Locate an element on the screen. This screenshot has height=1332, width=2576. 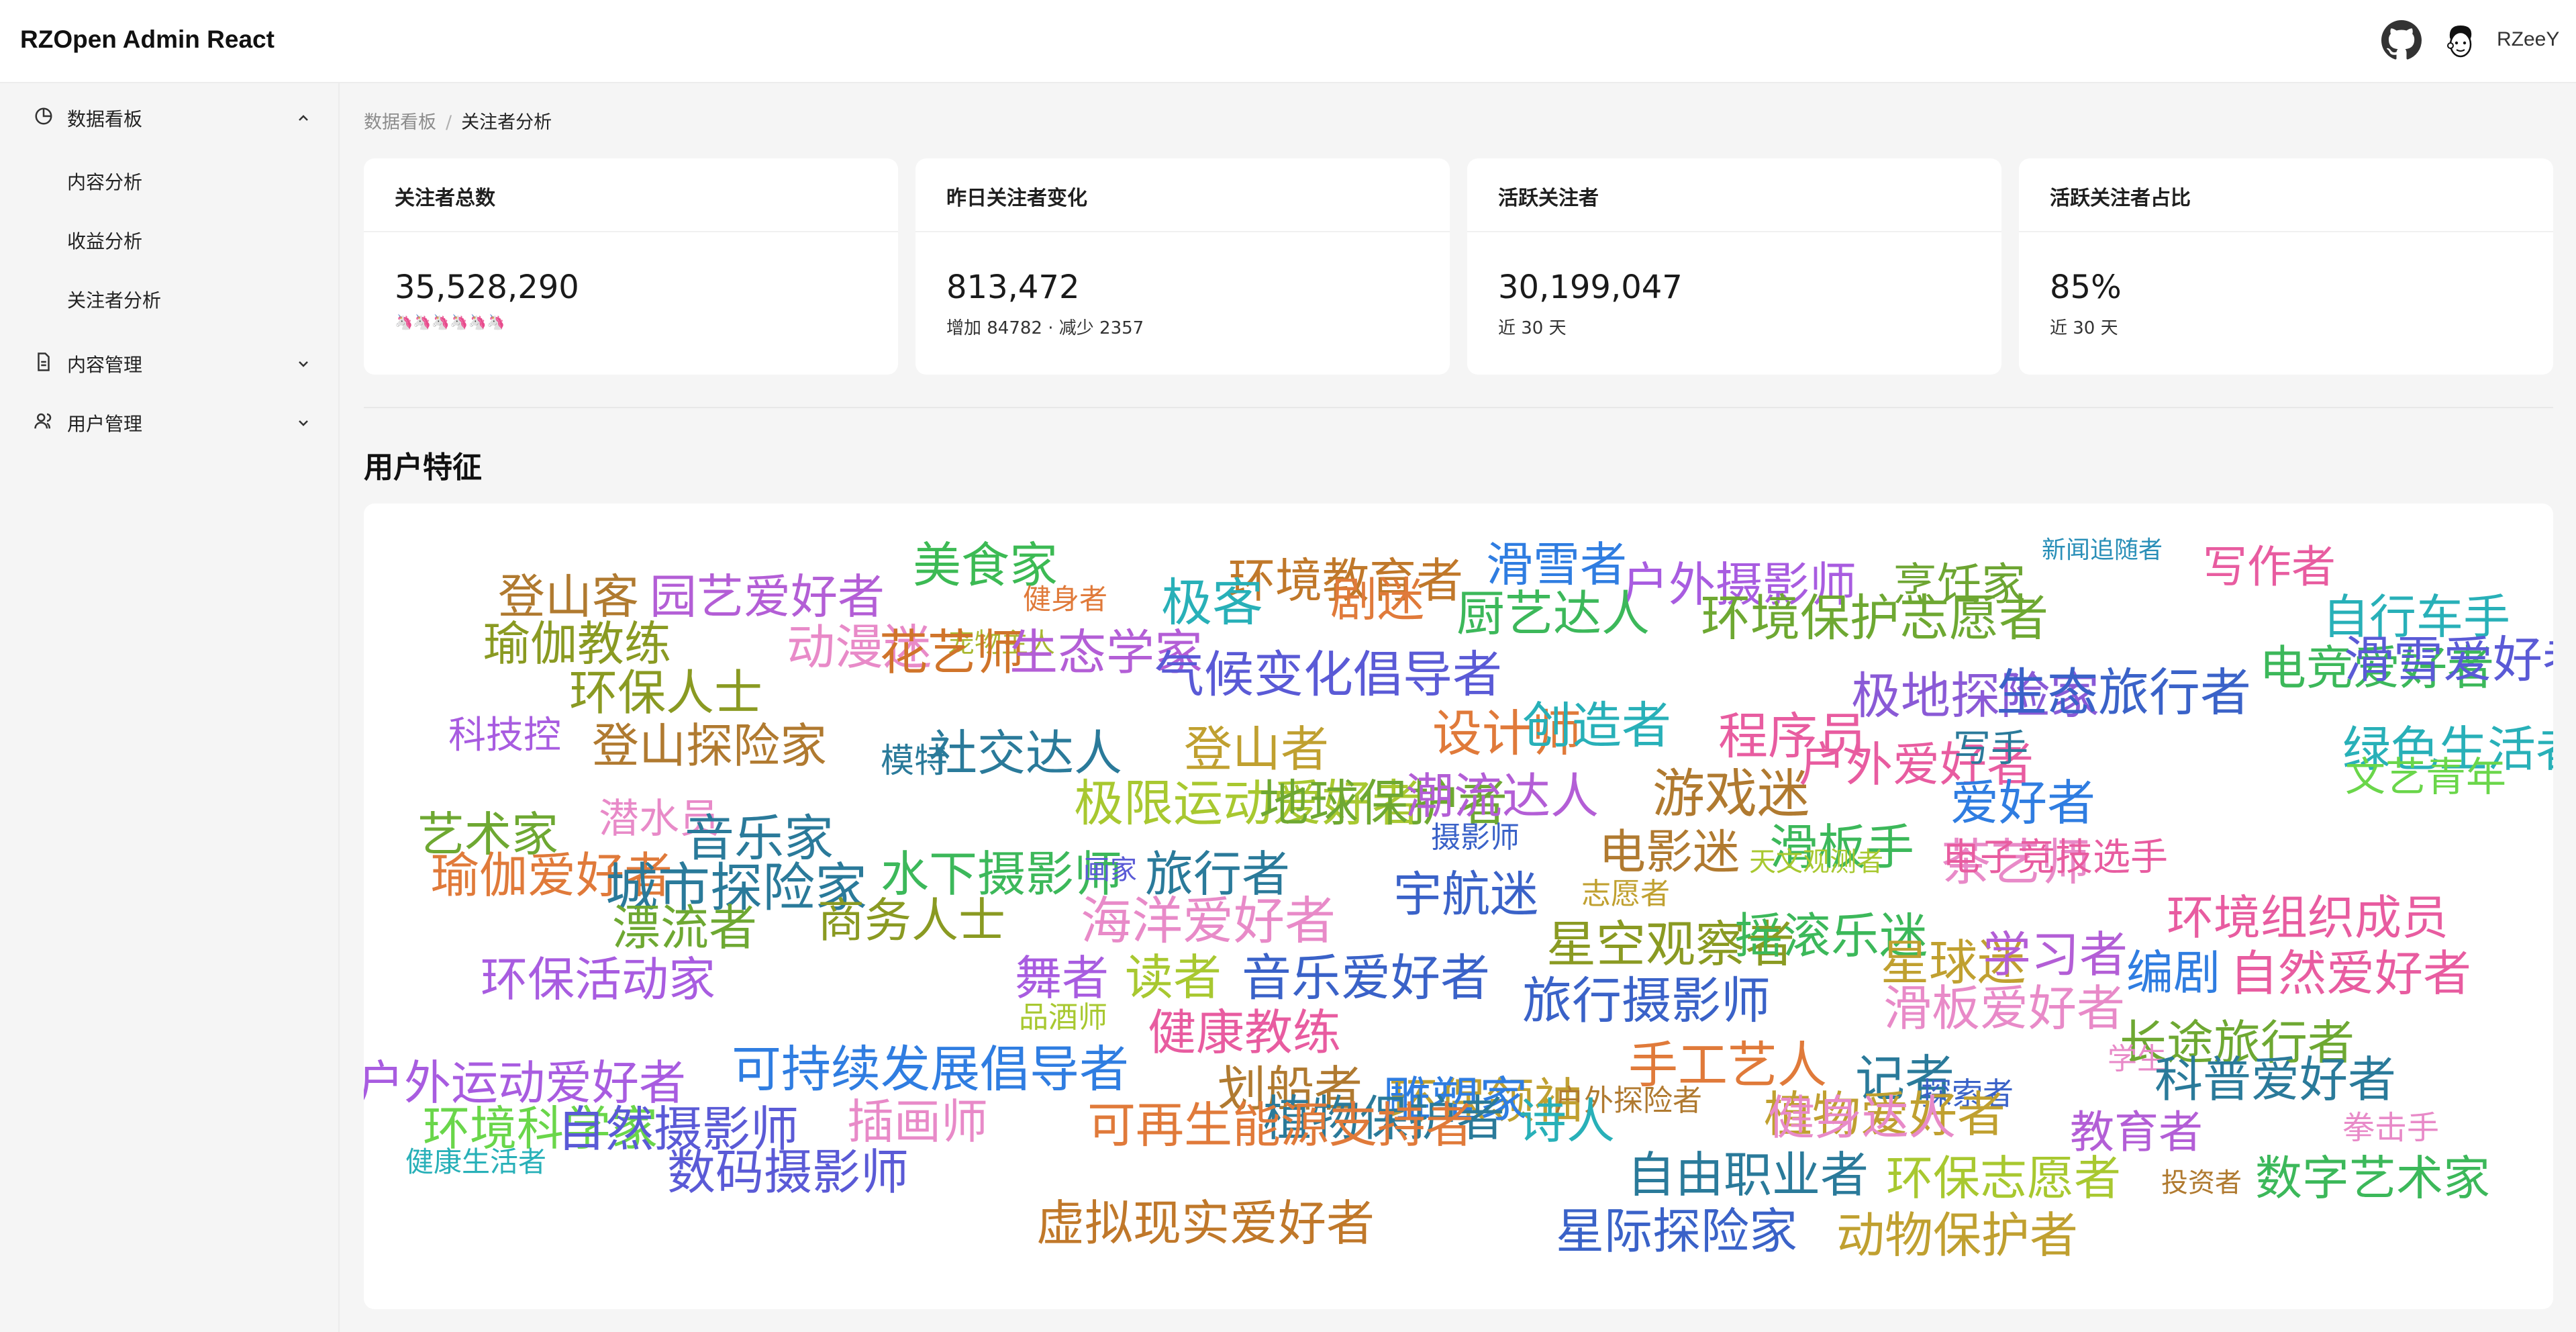
word-cloud-word: 环保人士 is located at coordinates (666, 693).